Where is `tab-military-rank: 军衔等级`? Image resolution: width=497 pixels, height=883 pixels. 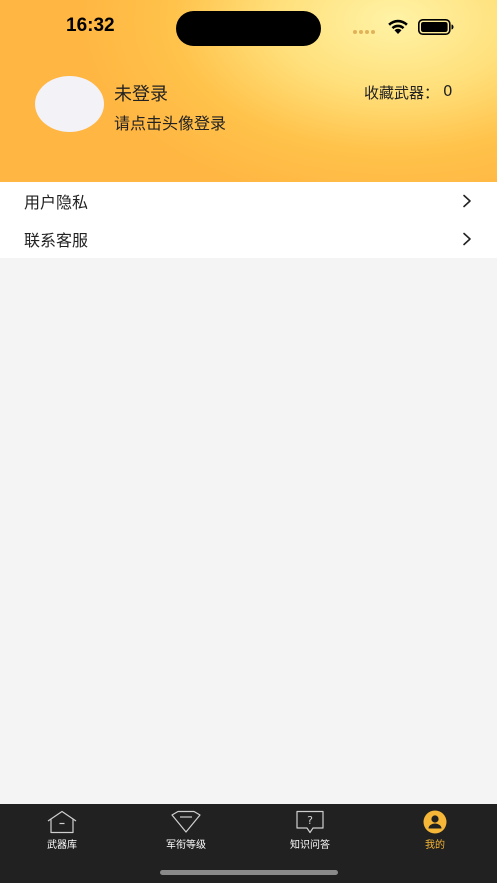 tab-military-rank: 军衔等级 is located at coordinates (186, 832).